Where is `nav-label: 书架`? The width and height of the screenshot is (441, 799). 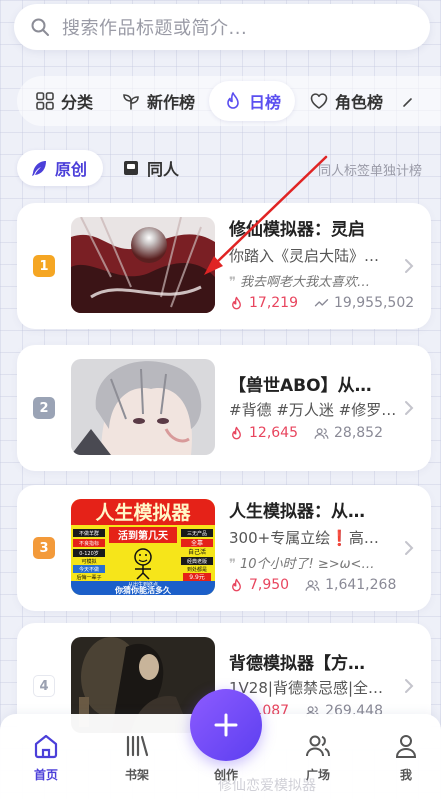 nav-label: 书架 is located at coordinates (136, 775).